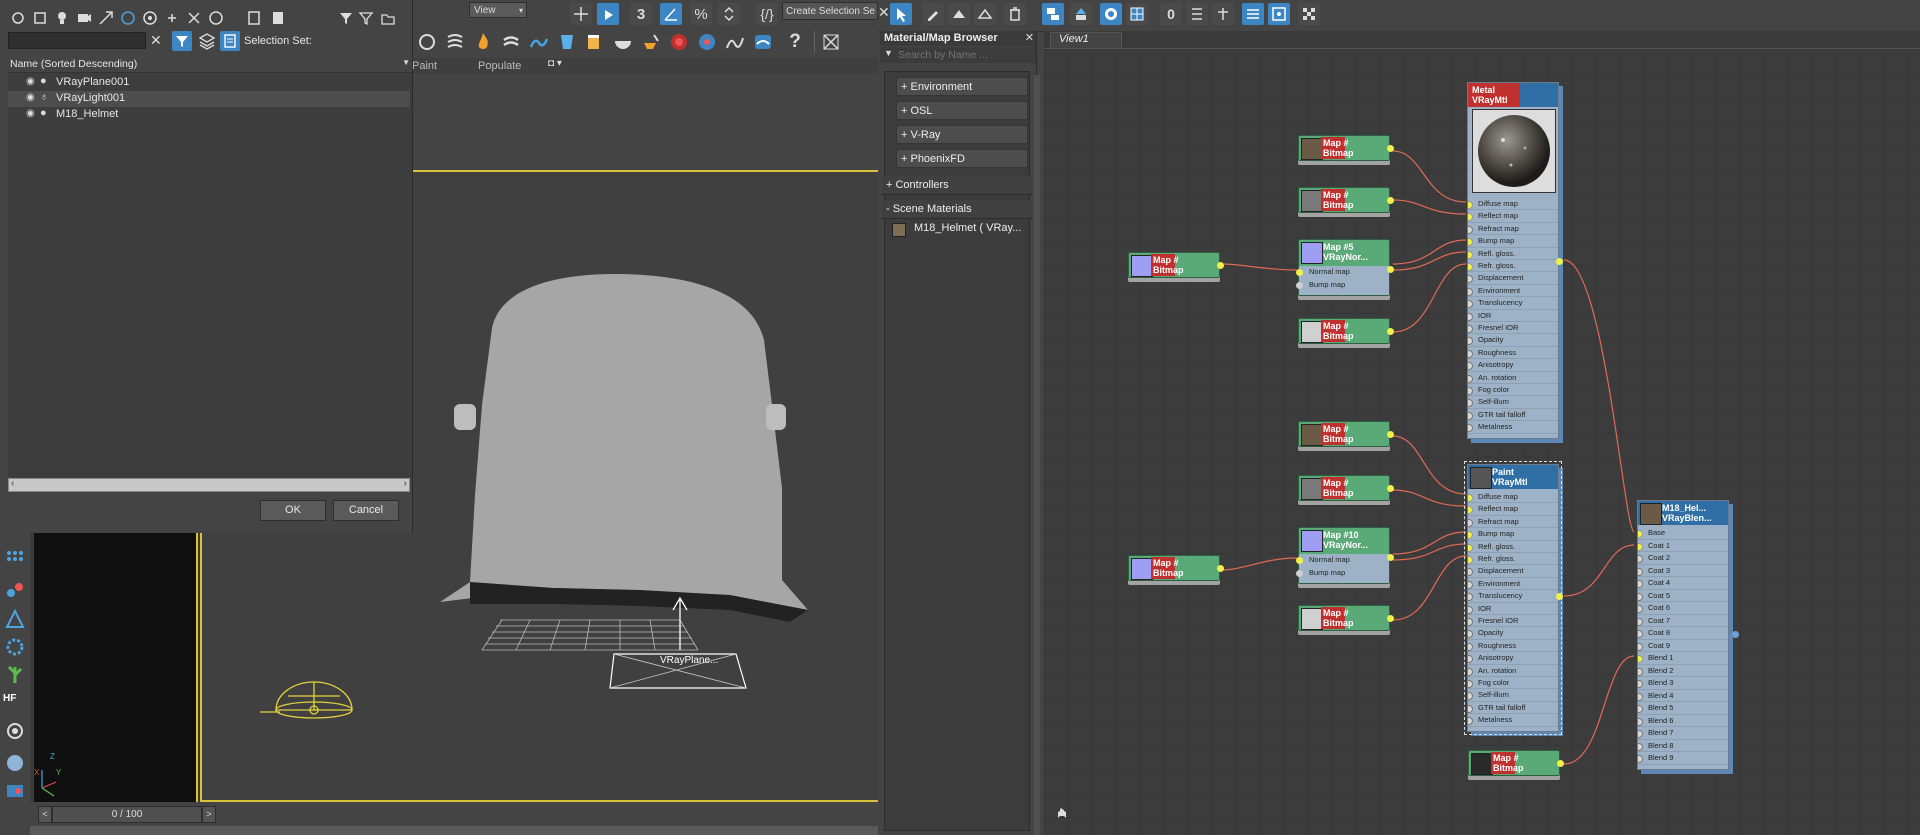 The height and width of the screenshot is (835, 1920). Describe the element at coordinates (455, 42) in the screenshot. I see `spring-tool-icon` at that location.